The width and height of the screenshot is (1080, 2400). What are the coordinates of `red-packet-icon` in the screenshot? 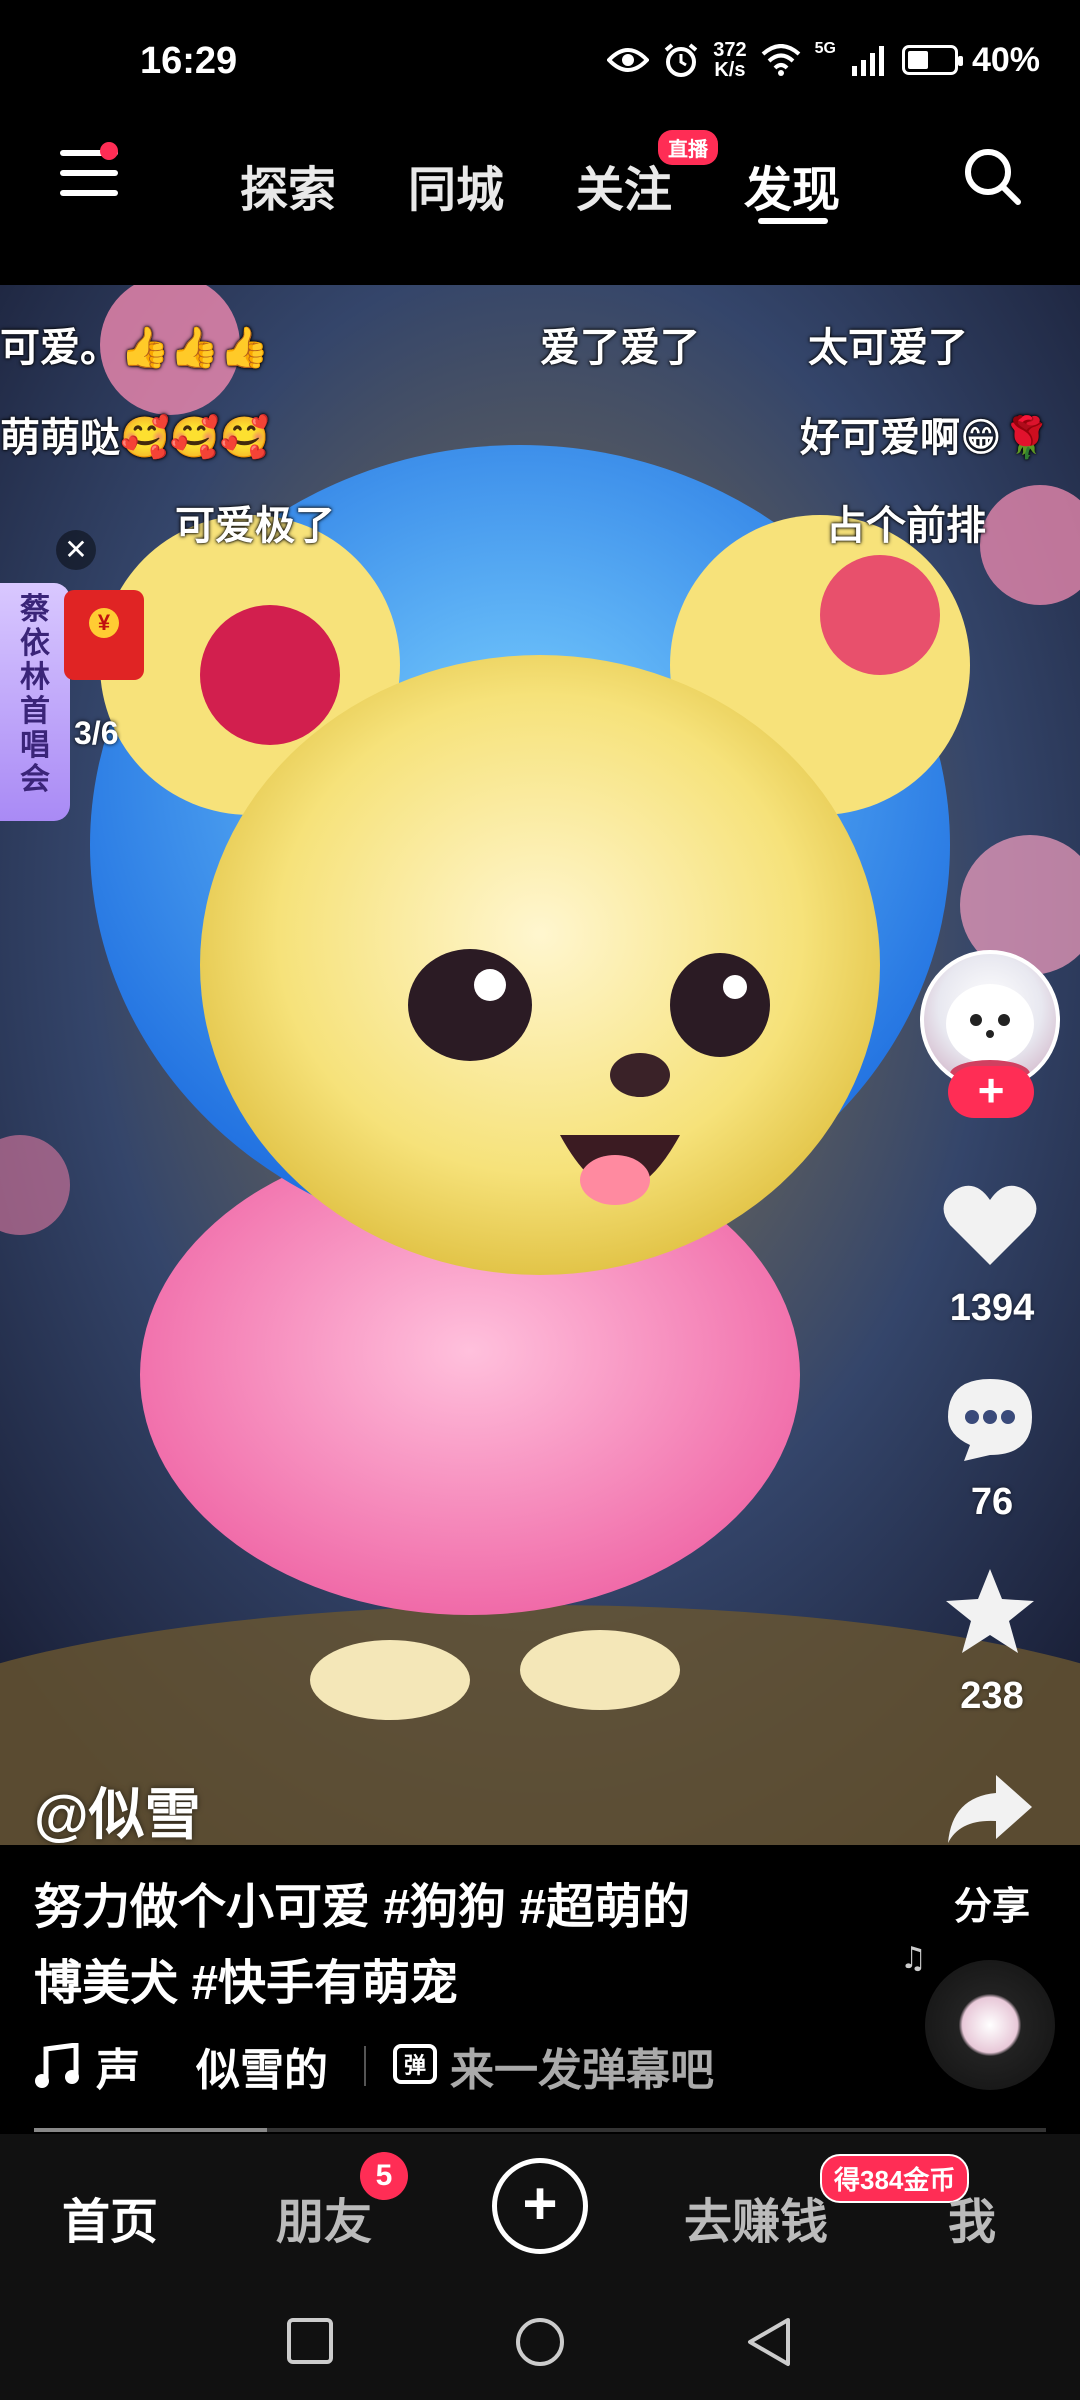 It's located at (104, 635).